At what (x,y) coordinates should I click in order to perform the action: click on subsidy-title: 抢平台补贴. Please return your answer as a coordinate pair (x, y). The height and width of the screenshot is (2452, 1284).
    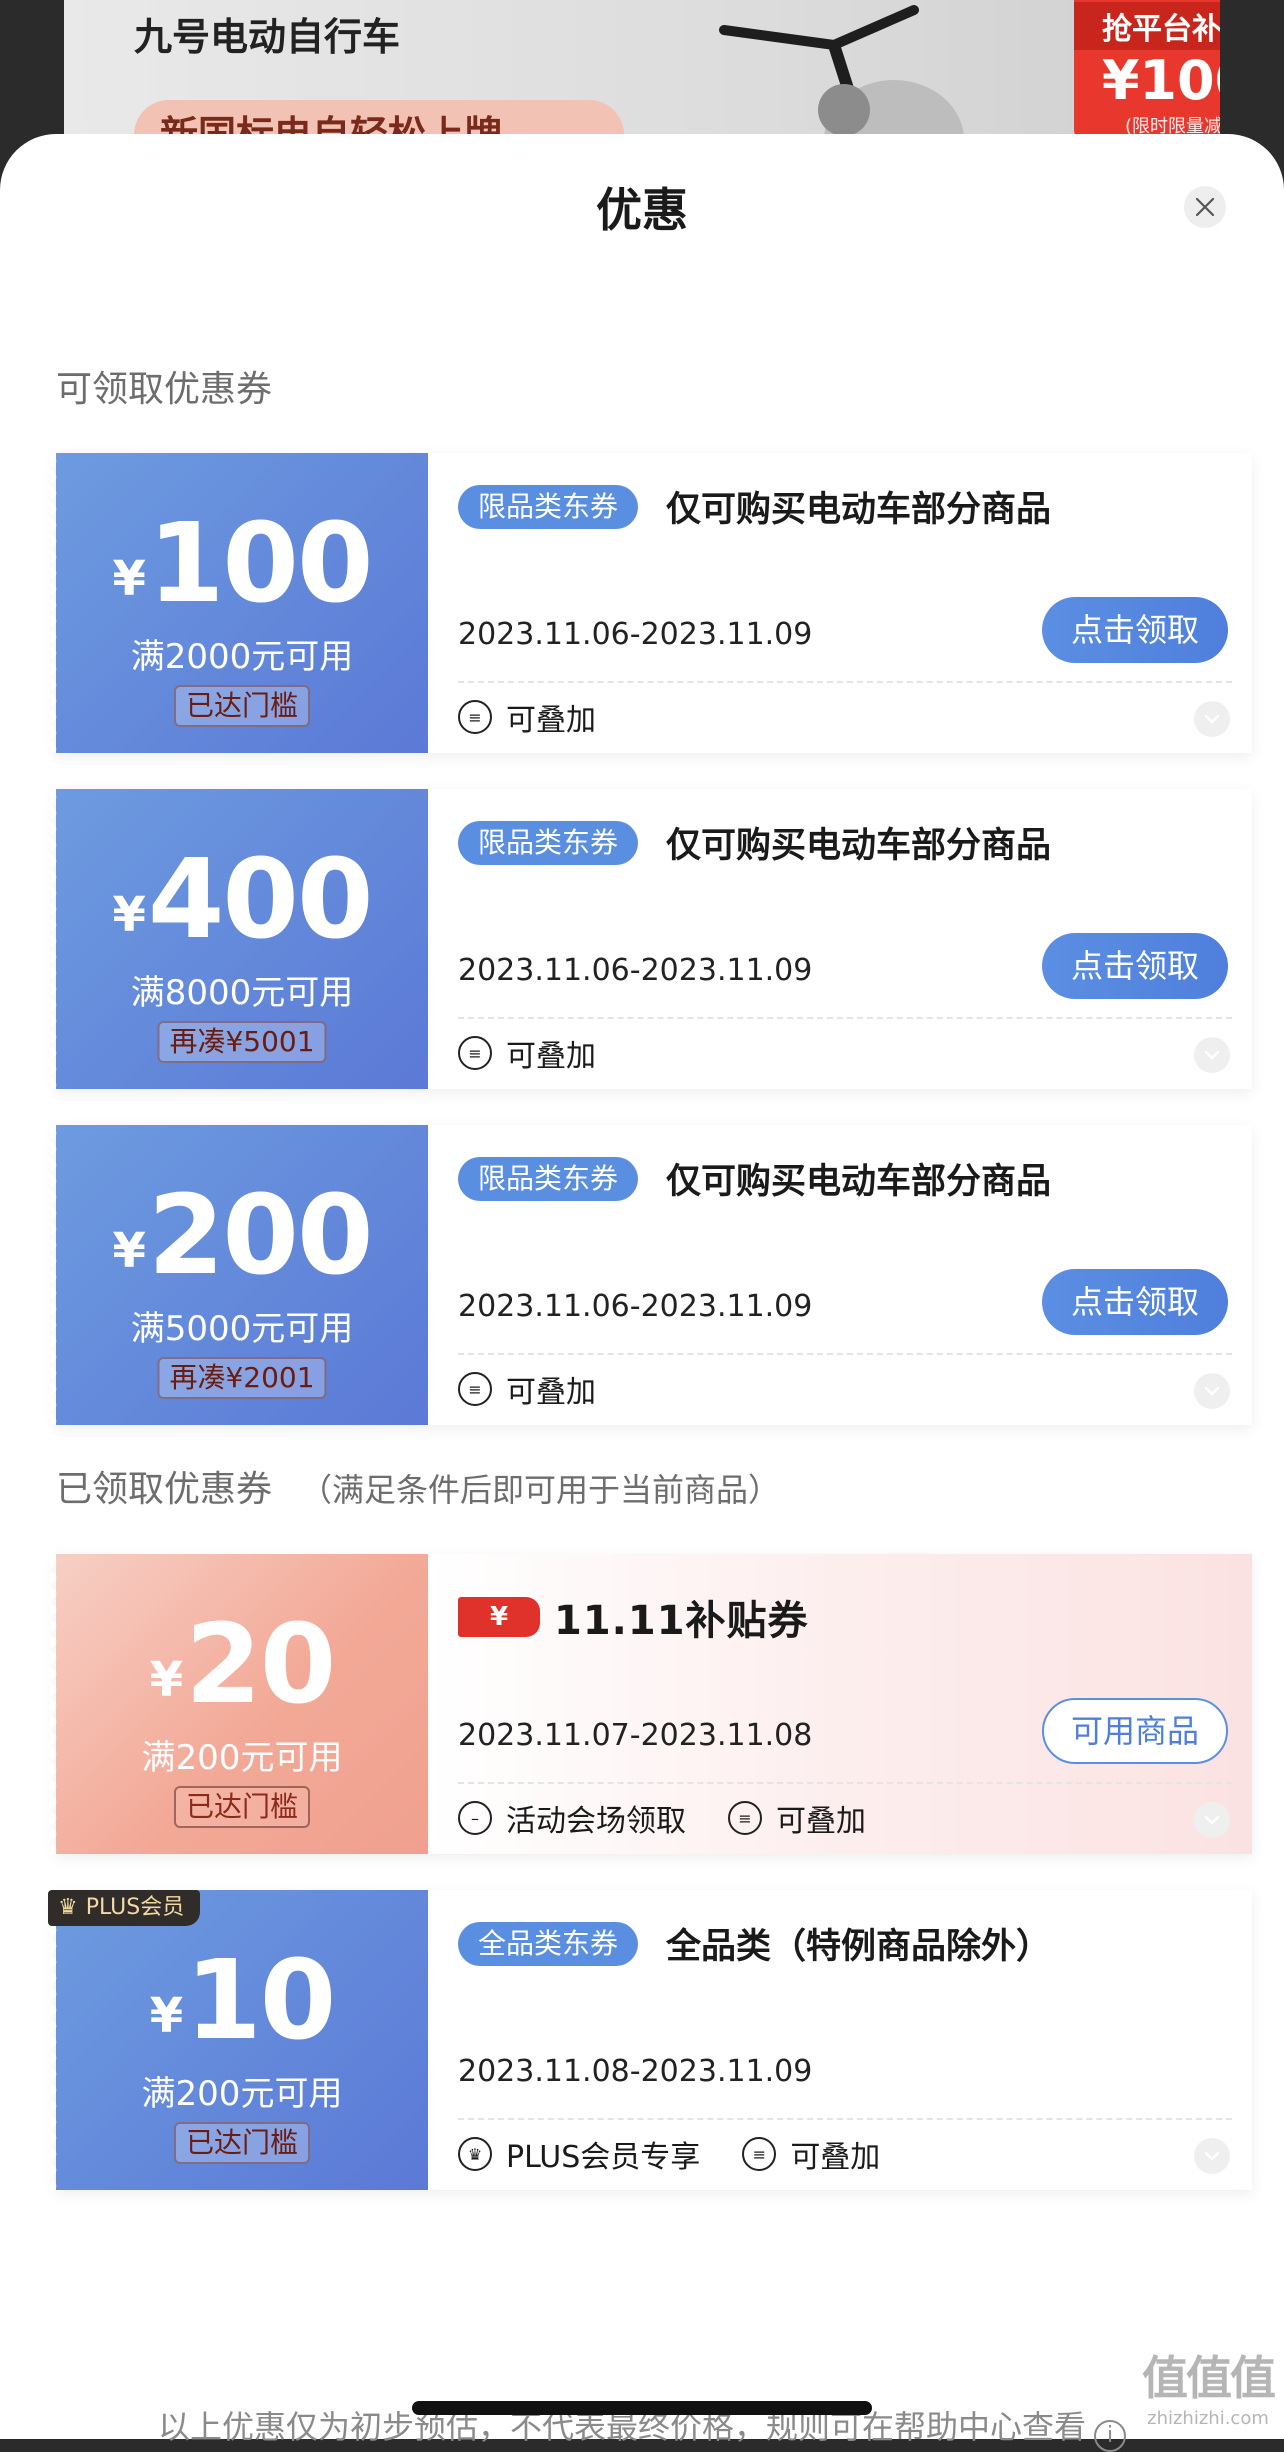
    Looking at the image, I should click on (1147, 26).